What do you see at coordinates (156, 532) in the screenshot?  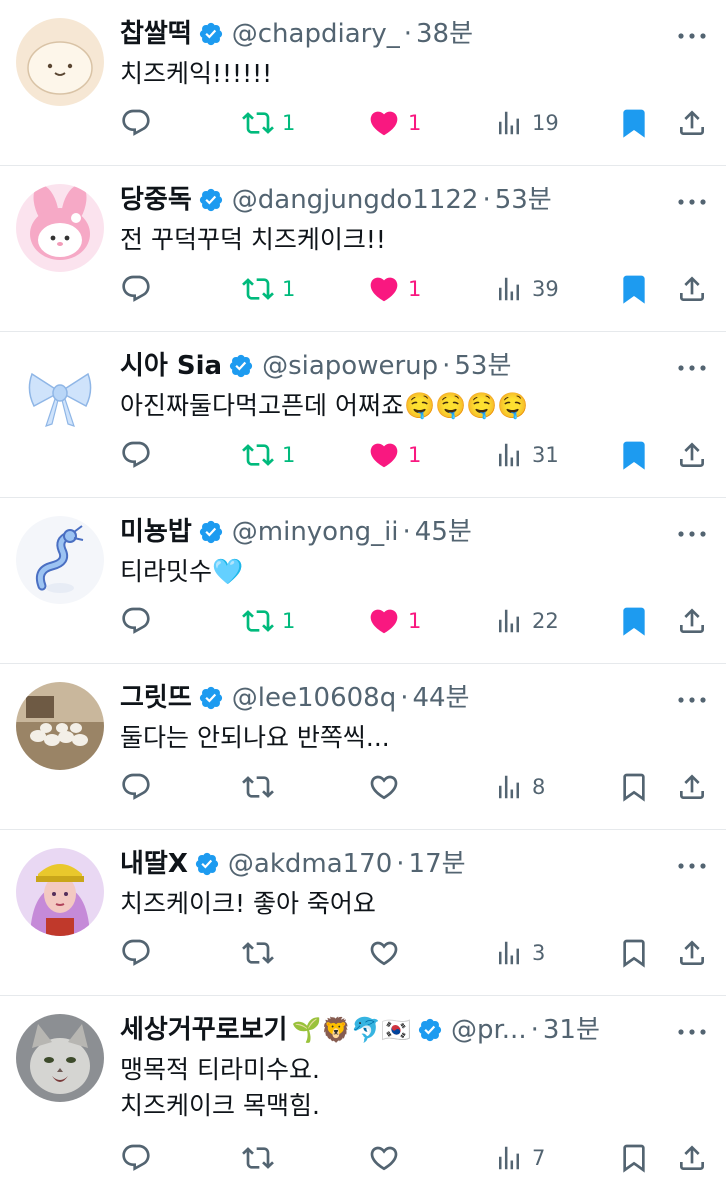 I see `display-name: 미뇽밥` at bounding box center [156, 532].